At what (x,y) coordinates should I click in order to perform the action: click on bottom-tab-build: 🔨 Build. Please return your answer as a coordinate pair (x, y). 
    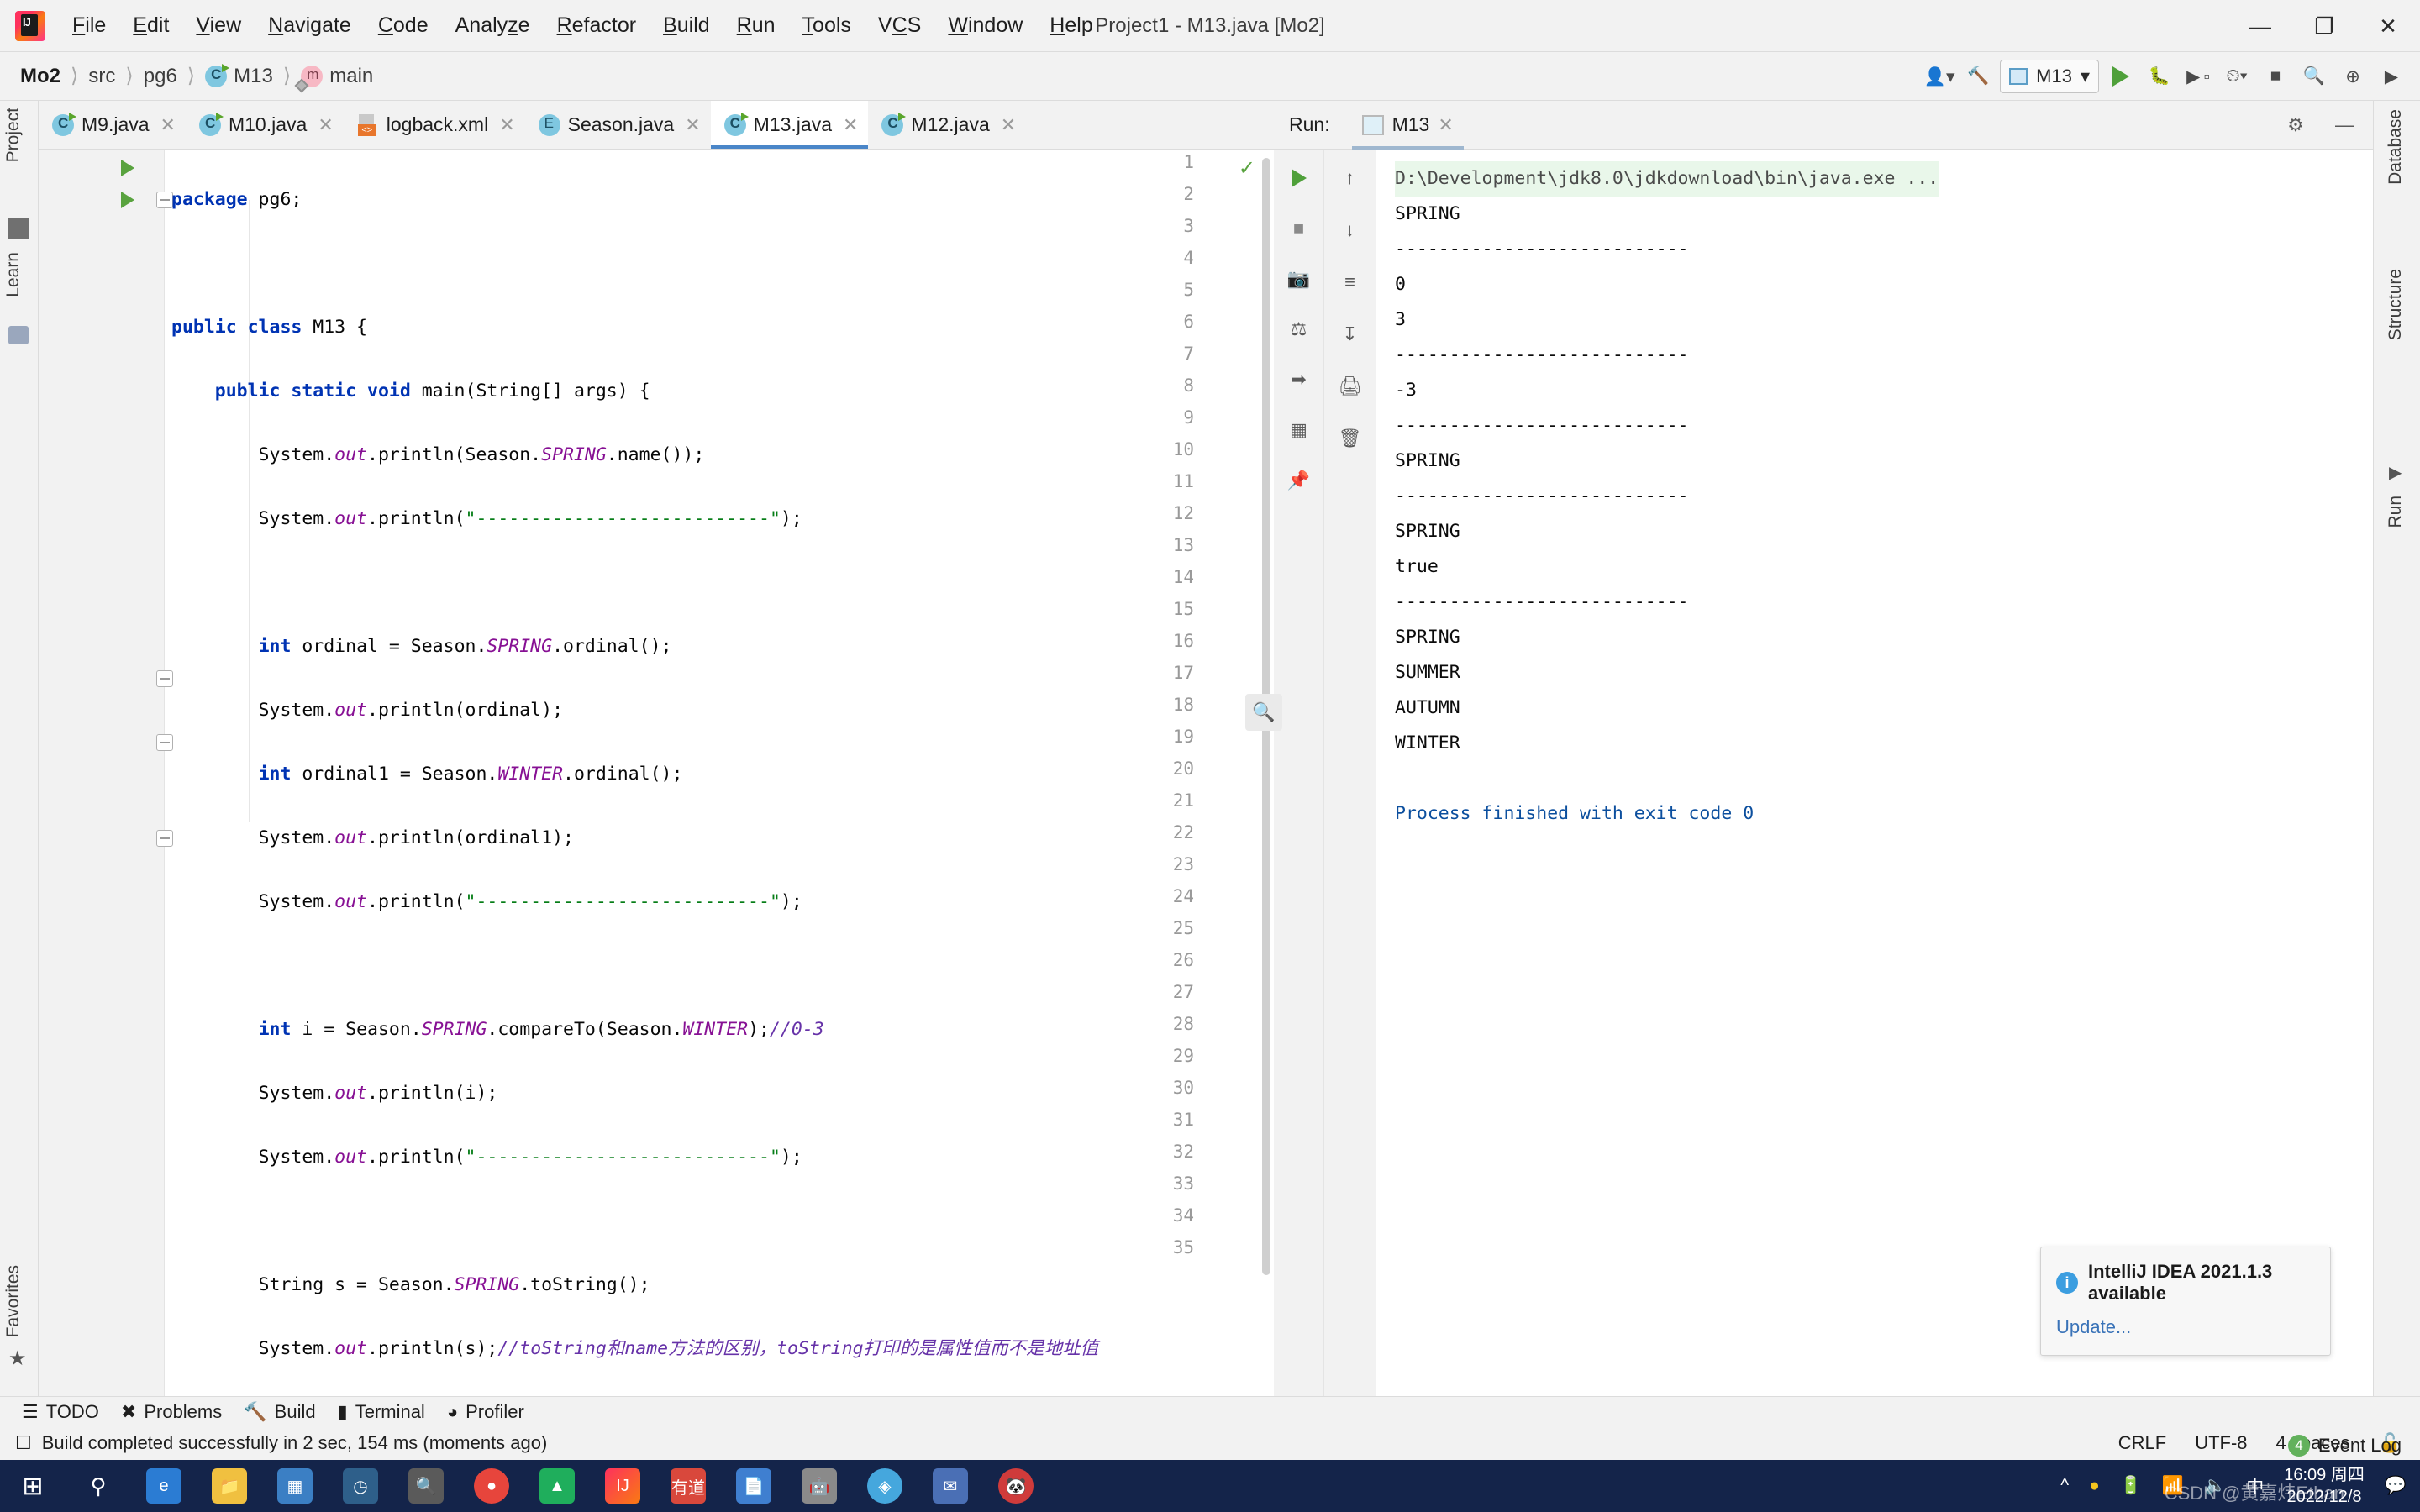
    Looking at the image, I should click on (279, 1412).